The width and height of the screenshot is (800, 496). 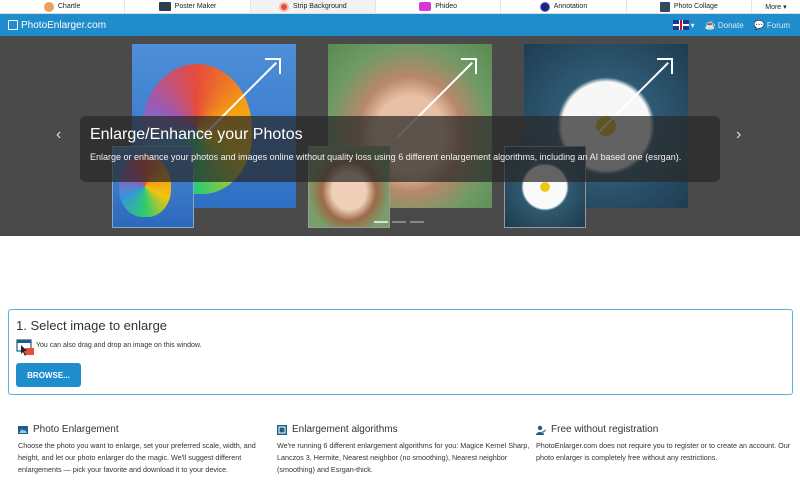 I want to click on donate-label: Donate, so click(x=730, y=25).